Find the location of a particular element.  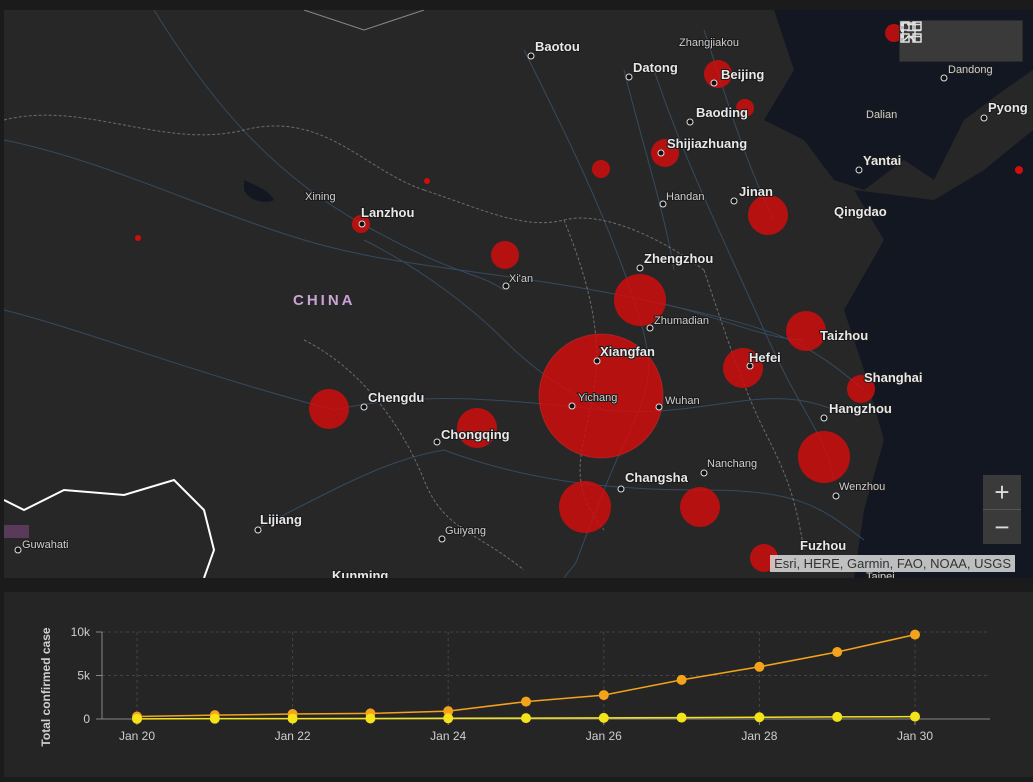

city-label: Zhangjiakou is located at coordinates (709, 43).